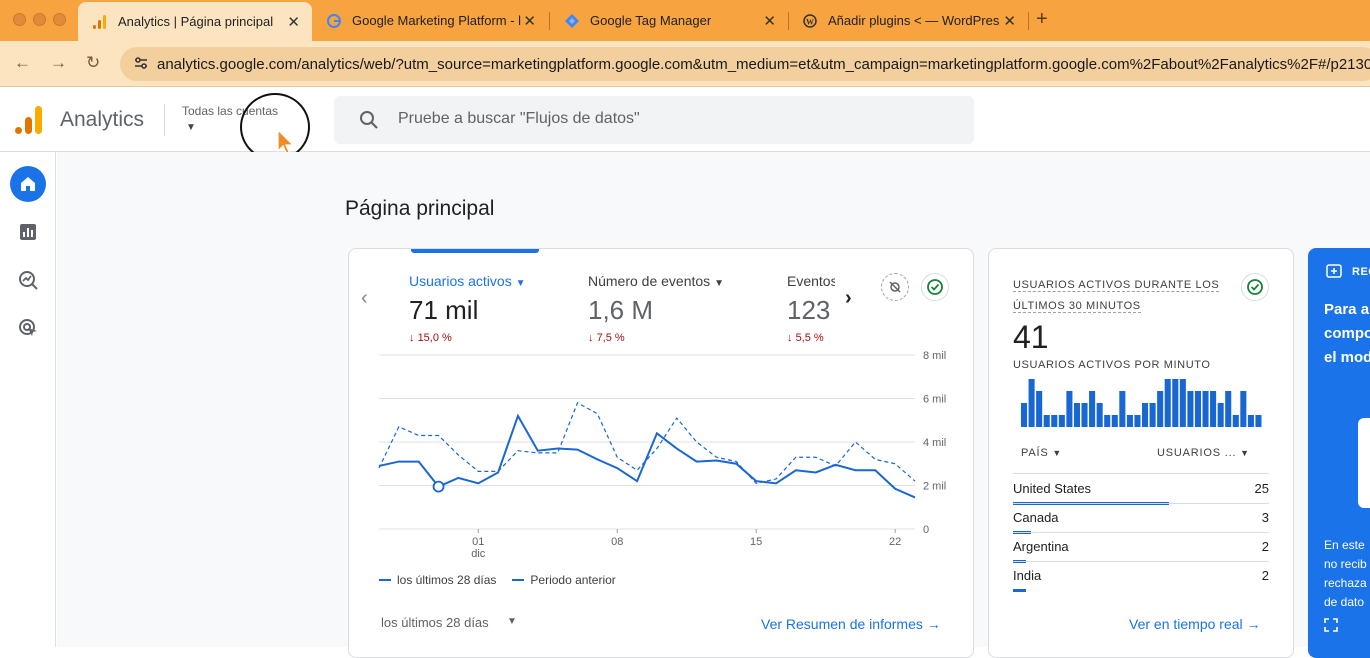 The height and width of the screenshot is (658, 1370). I want to click on view-realtime-link: Ver en tiempo real →, so click(1195, 624).